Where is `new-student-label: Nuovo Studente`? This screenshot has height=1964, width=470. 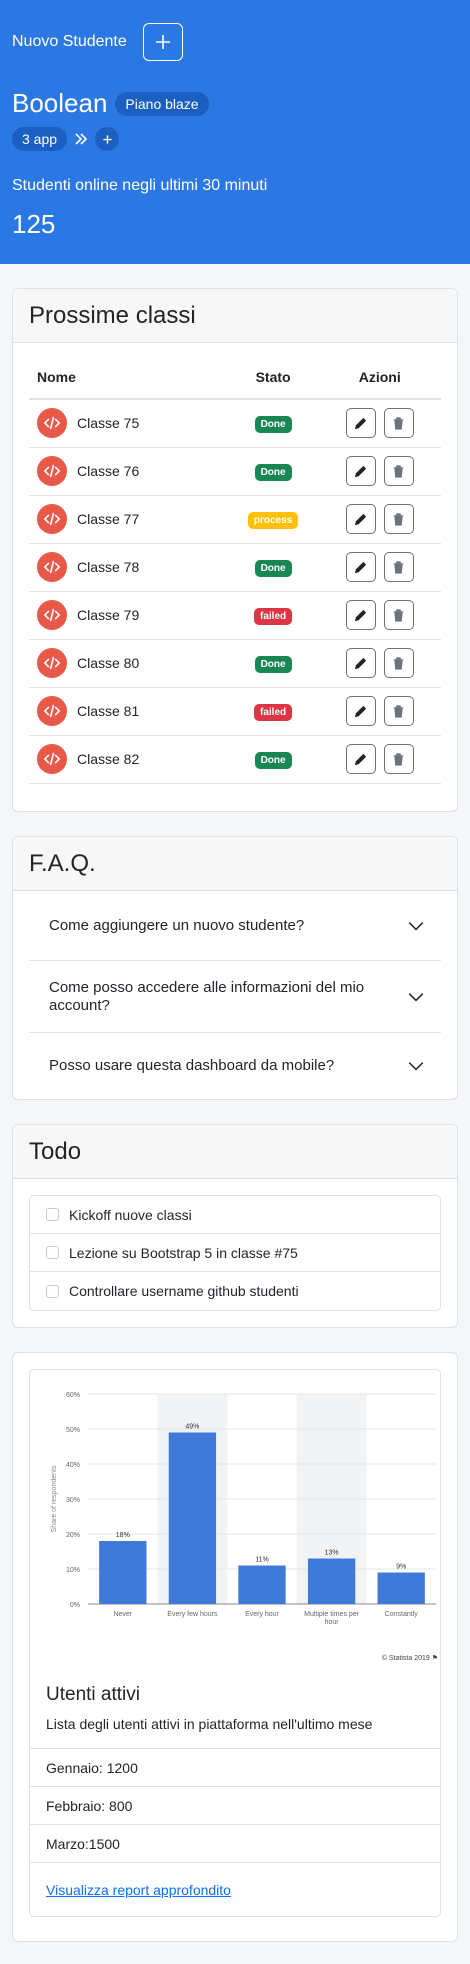 new-student-label: Nuovo Studente is located at coordinates (69, 41).